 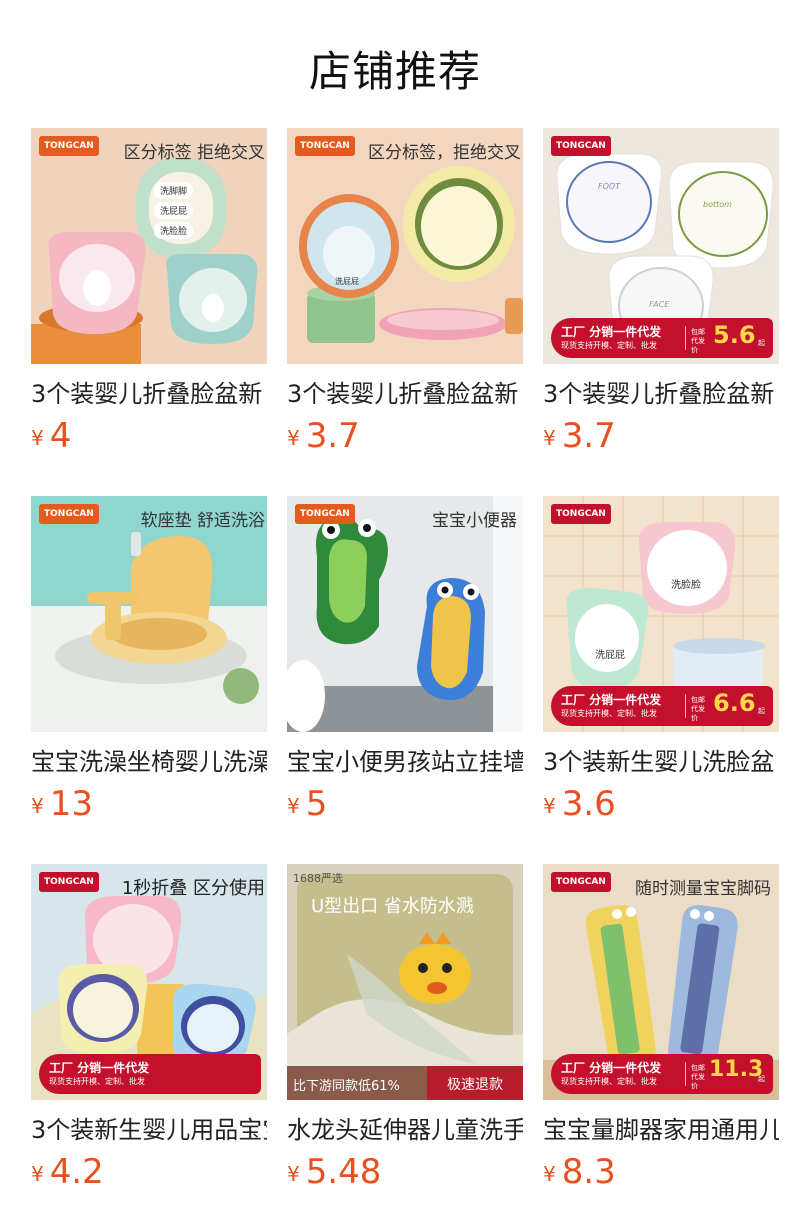 What do you see at coordinates (444, 153) in the screenshot?
I see `image-caption: 区分标签，拒绝交叉` at bounding box center [444, 153].